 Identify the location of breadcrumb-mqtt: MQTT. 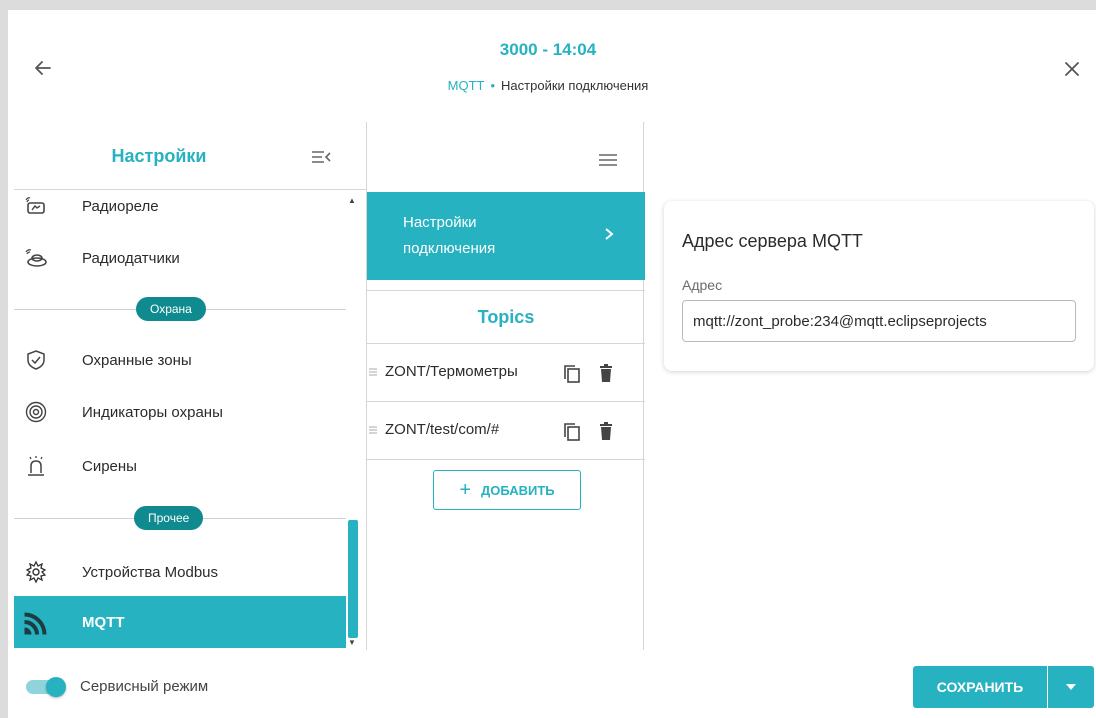
(466, 85).